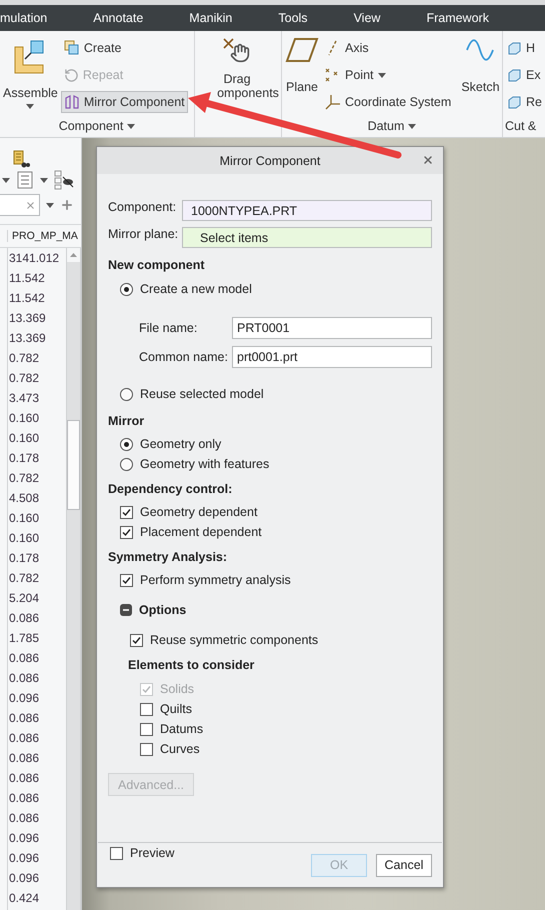 Image resolution: width=545 pixels, height=910 pixels. Describe the element at coordinates (67, 205) in the screenshot. I see `add-icon` at that location.